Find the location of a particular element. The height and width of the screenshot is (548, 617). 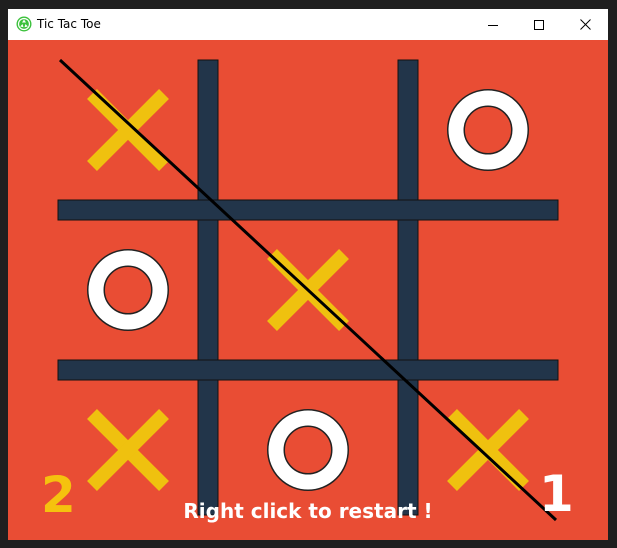

restart-hint: Right click to restart ! is located at coordinates (308, 511).